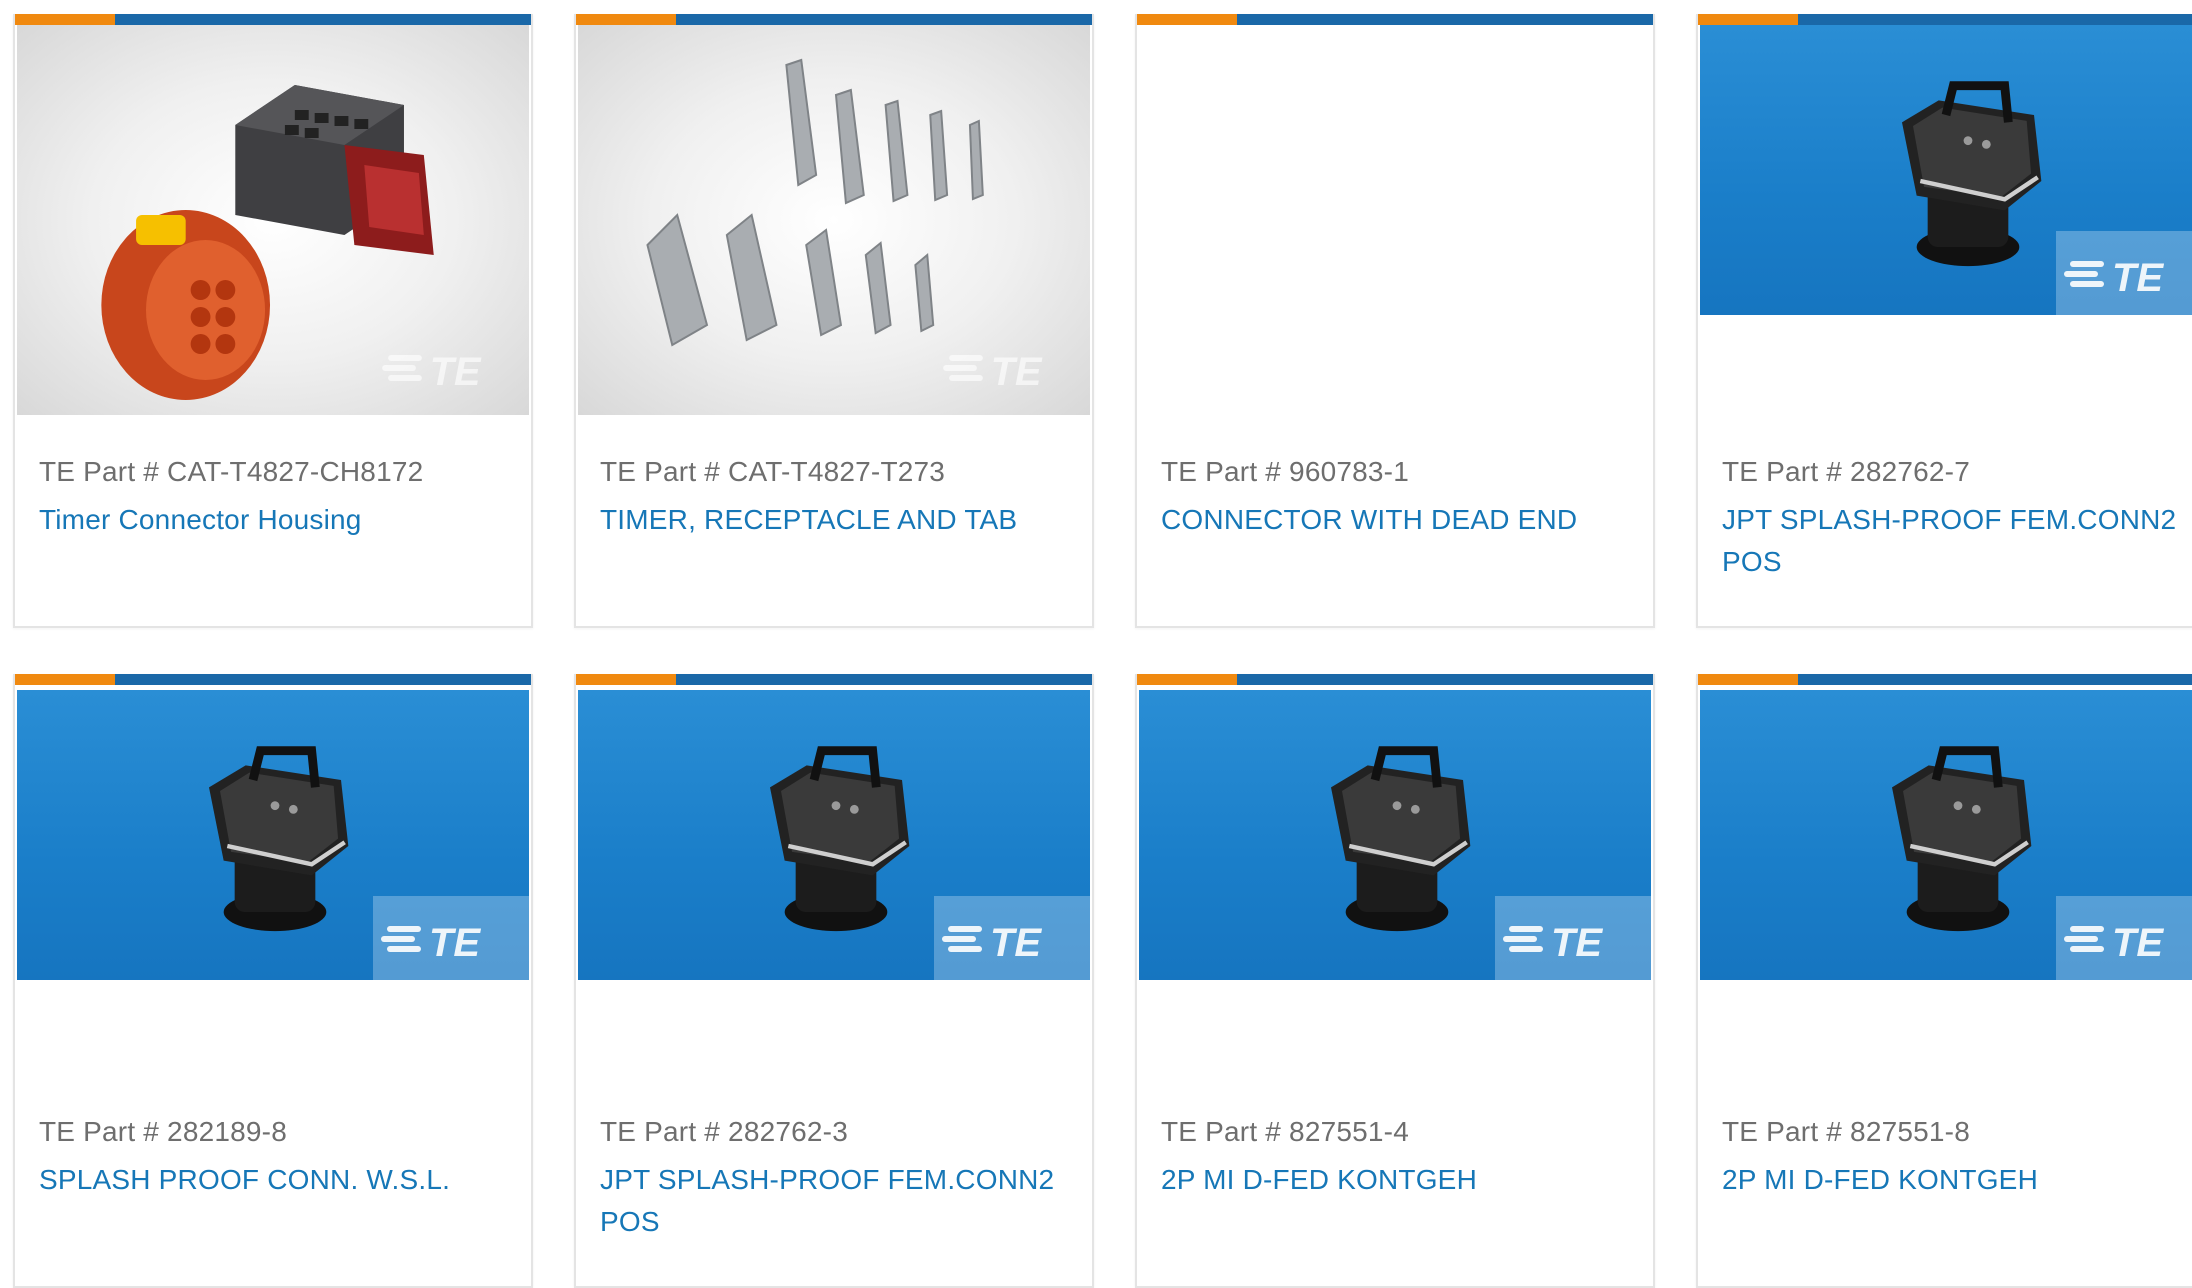 The image size is (2192, 1288). What do you see at coordinates (1392, 520) in the screenshot?
I see `product-title-link: CONNECTOR WITH DEAD END` at bounding box center [1392, 520].